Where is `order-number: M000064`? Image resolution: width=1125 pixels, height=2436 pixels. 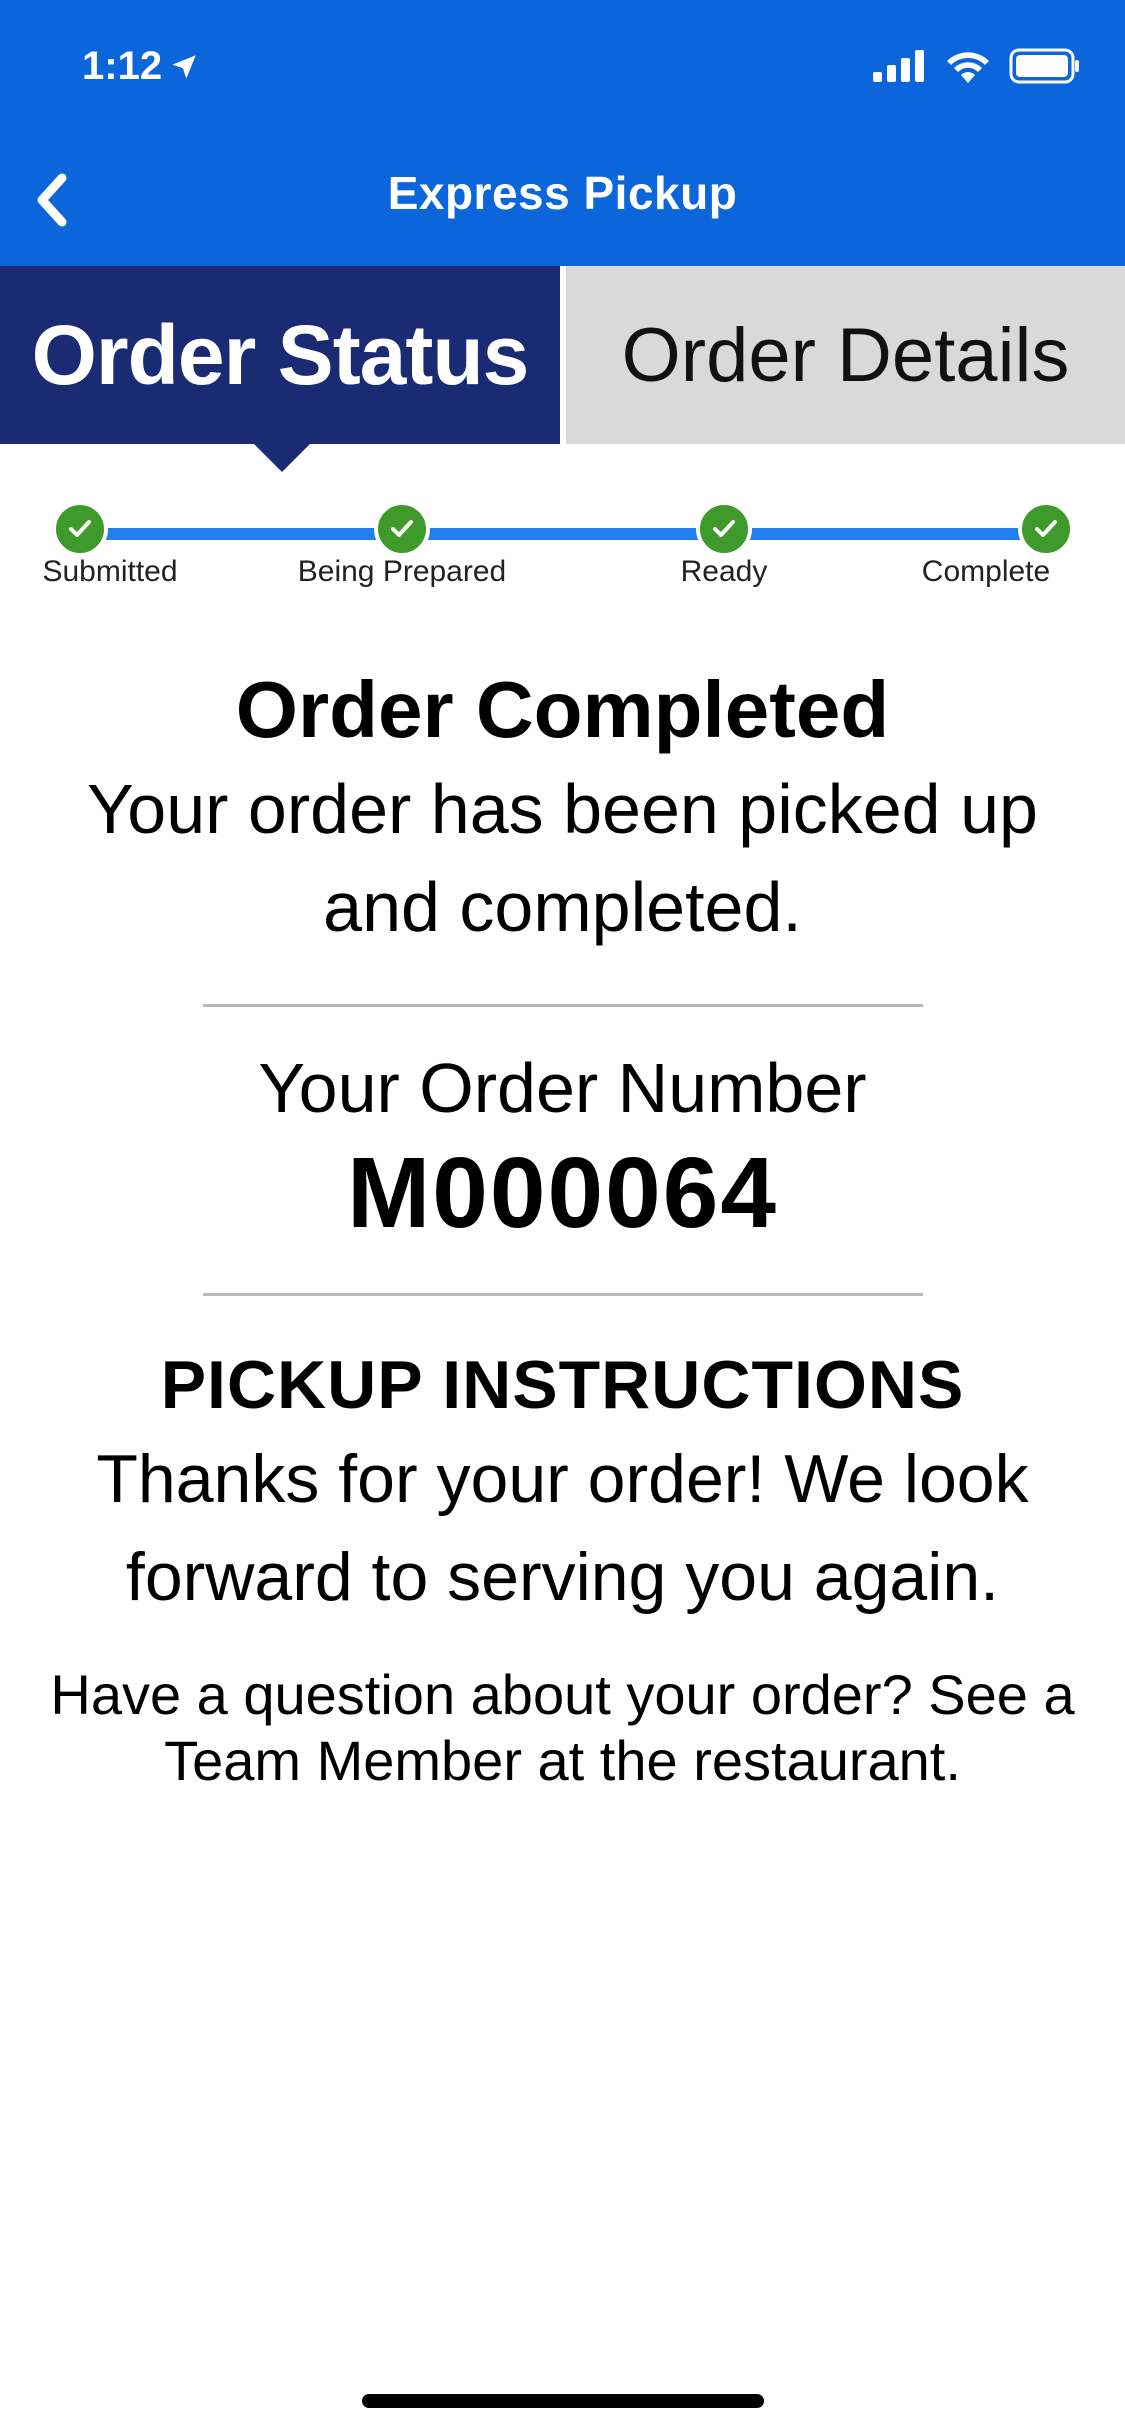 order-number: M000064 is located at coordinates (562, 1193).